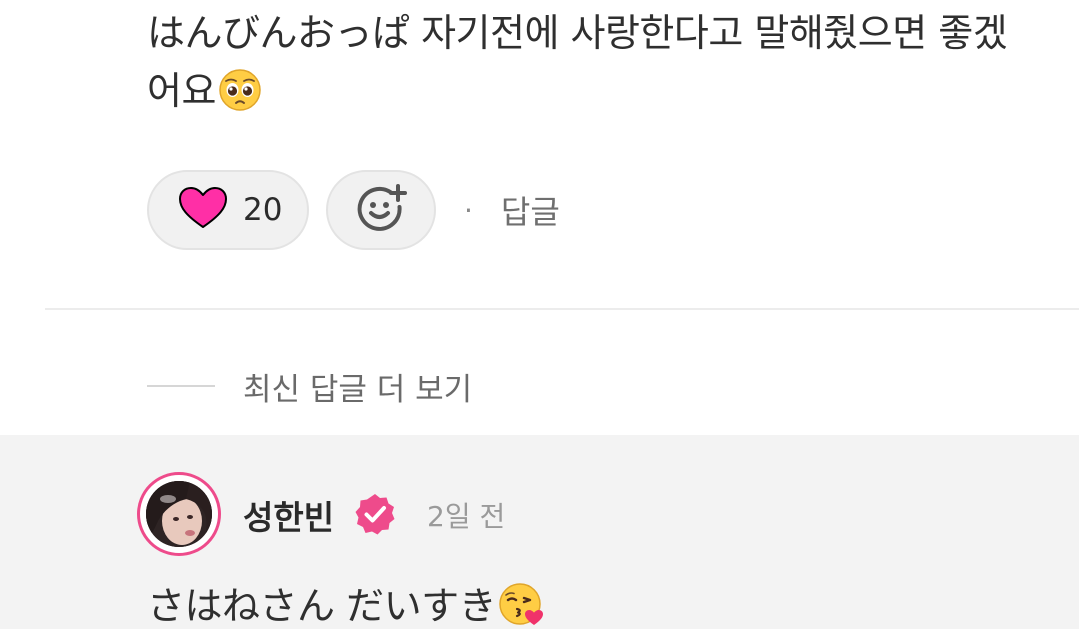 This screenshot has width=1079, height=629. Describe the element at coordinates (263, 210) in the screenshot. I see `like-count: 20` at that location.